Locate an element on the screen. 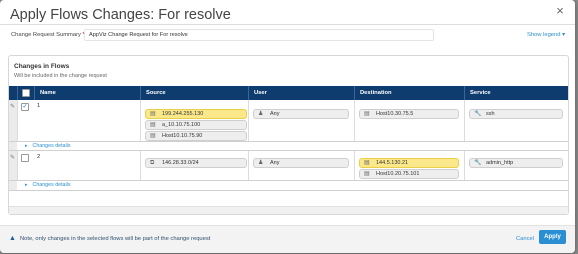  dialog-title: Apply Flows Changes: For resolve is located at coordinates (120, 15).